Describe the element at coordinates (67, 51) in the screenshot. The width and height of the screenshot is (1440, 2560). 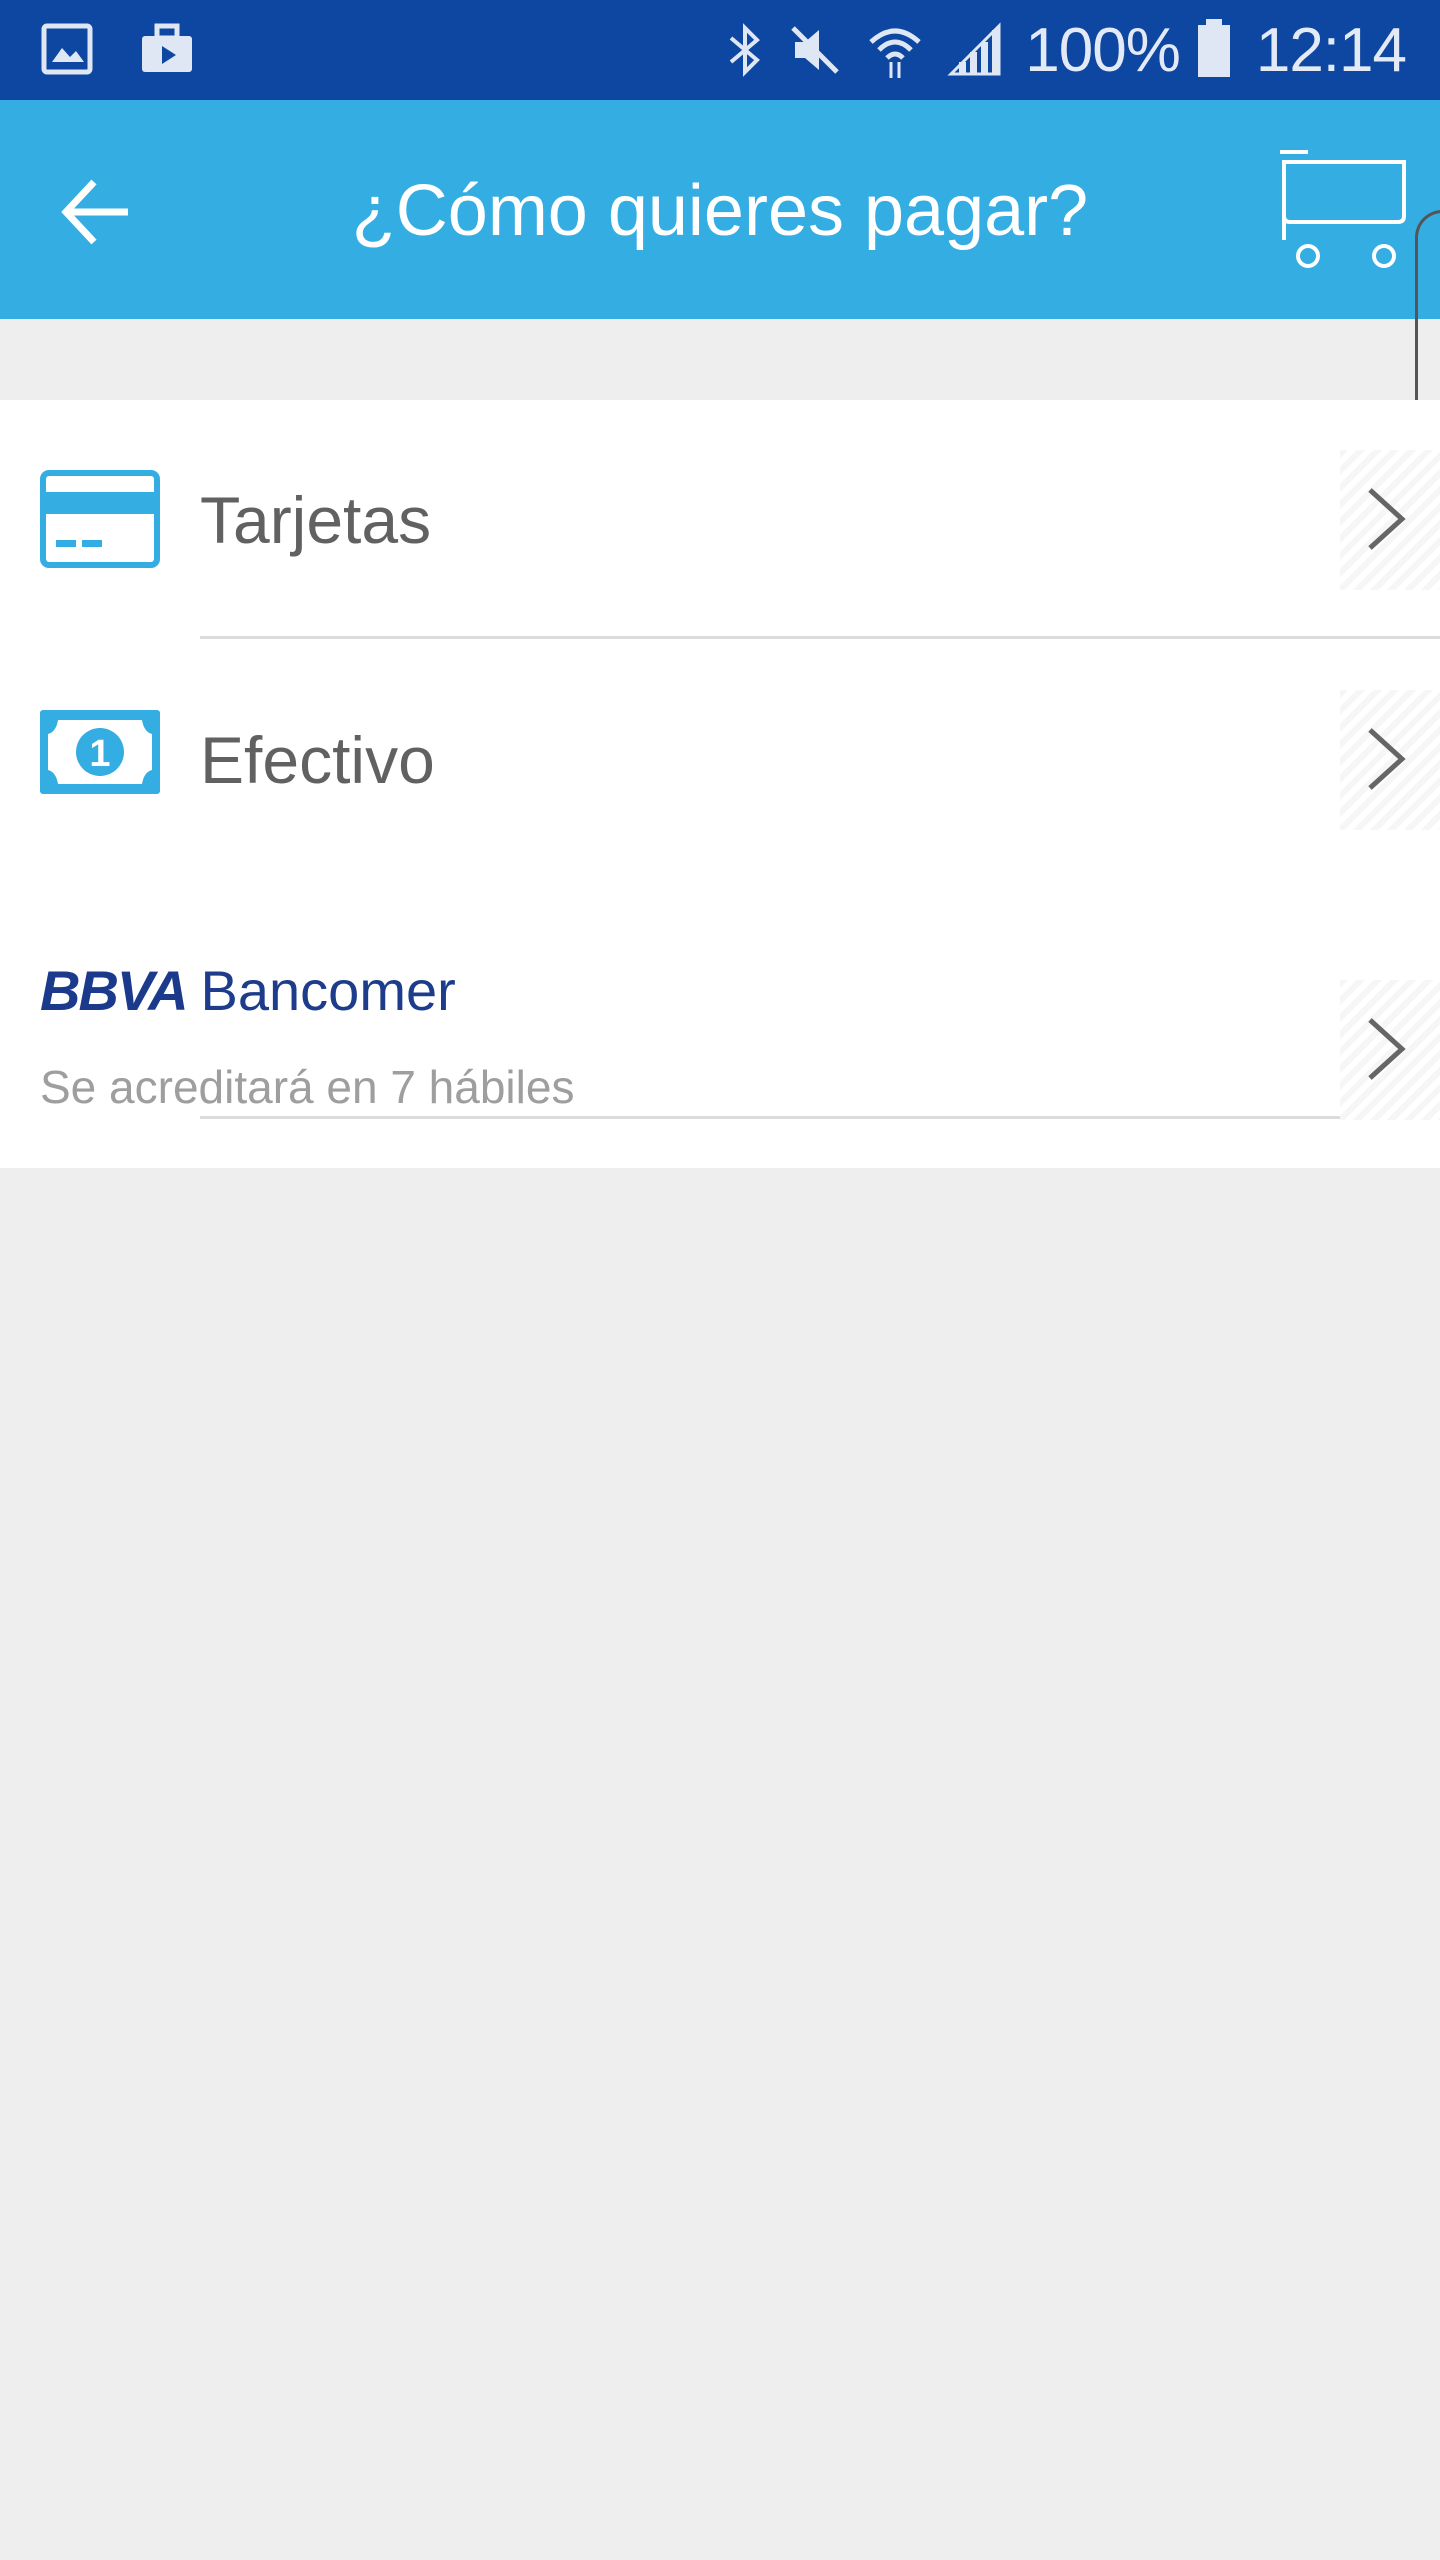
I see `gallery-icon` at that location.